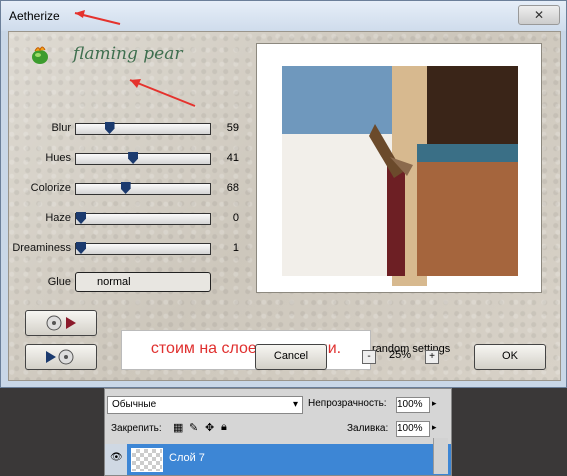  I want to click on save-preset-button, so click(61, 357).